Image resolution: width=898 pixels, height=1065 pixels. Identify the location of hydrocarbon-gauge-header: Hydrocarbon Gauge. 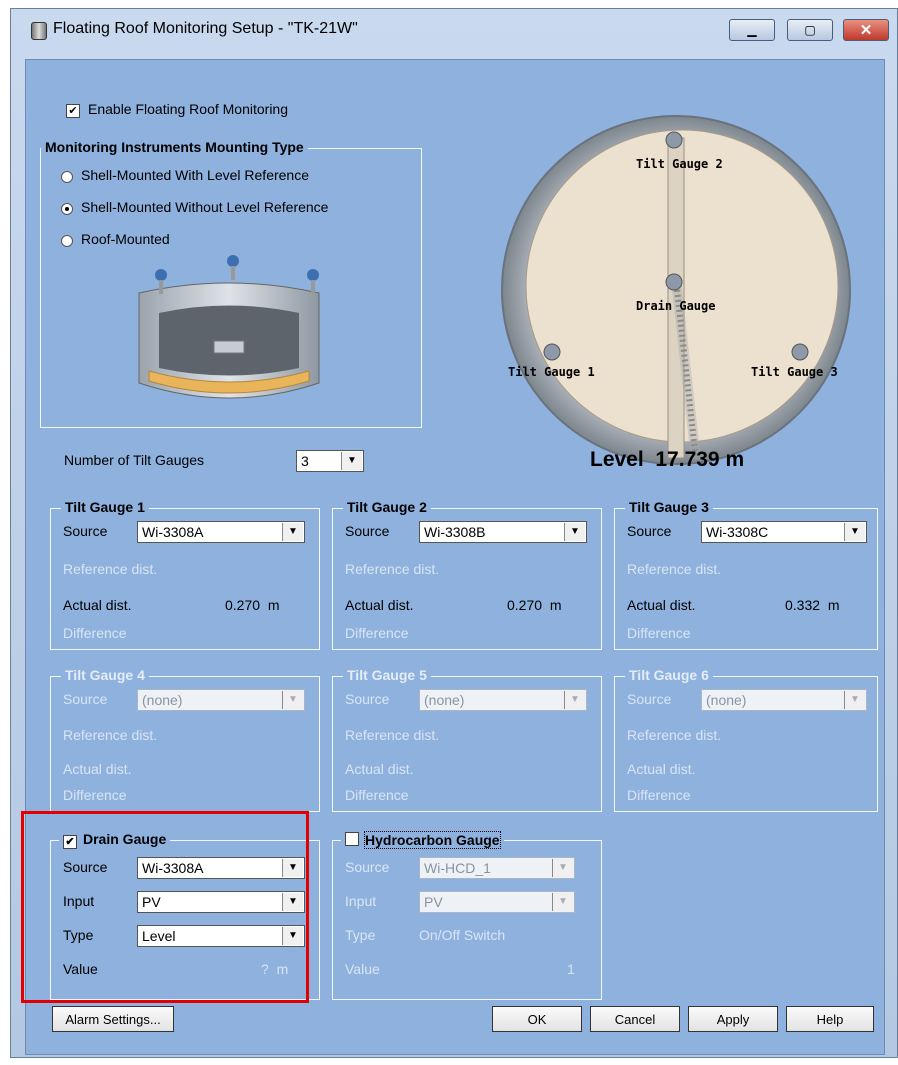
(422, 840).